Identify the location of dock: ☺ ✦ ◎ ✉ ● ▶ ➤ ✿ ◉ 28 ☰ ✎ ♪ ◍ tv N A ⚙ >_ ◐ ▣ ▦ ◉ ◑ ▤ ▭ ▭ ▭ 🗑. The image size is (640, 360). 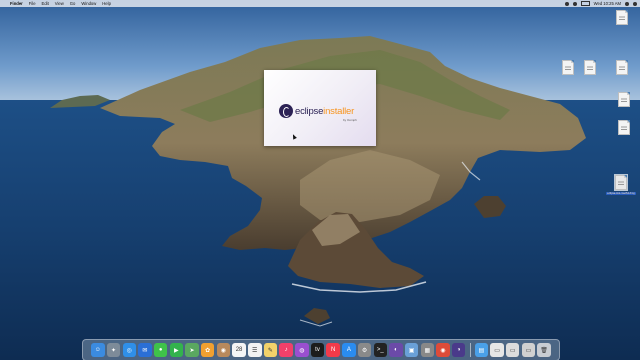
(321, 349).